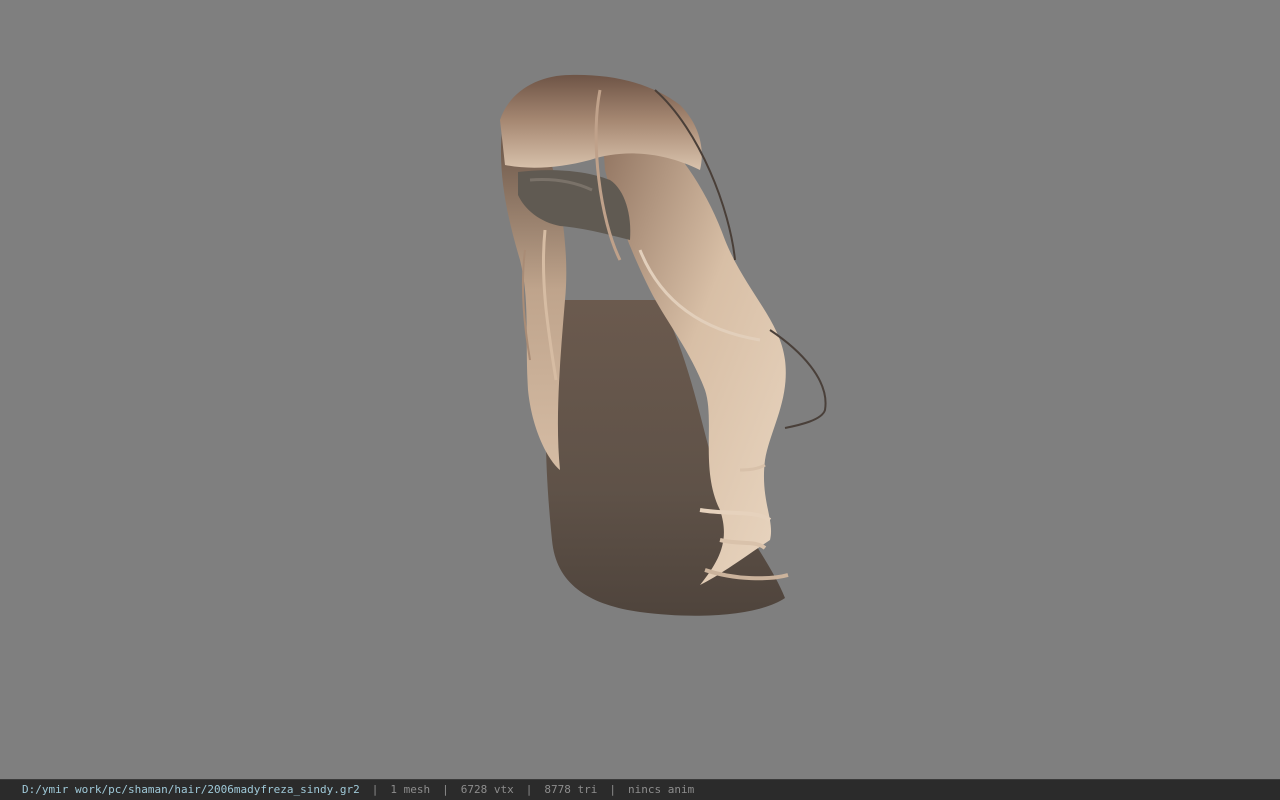 Image resolution: width=1280 pixels, height=800 pixels. What do you see at coordinates (661, 789) in the screenshot?
I see `animation-status: nincs anim` at bounding box center [661, 789].